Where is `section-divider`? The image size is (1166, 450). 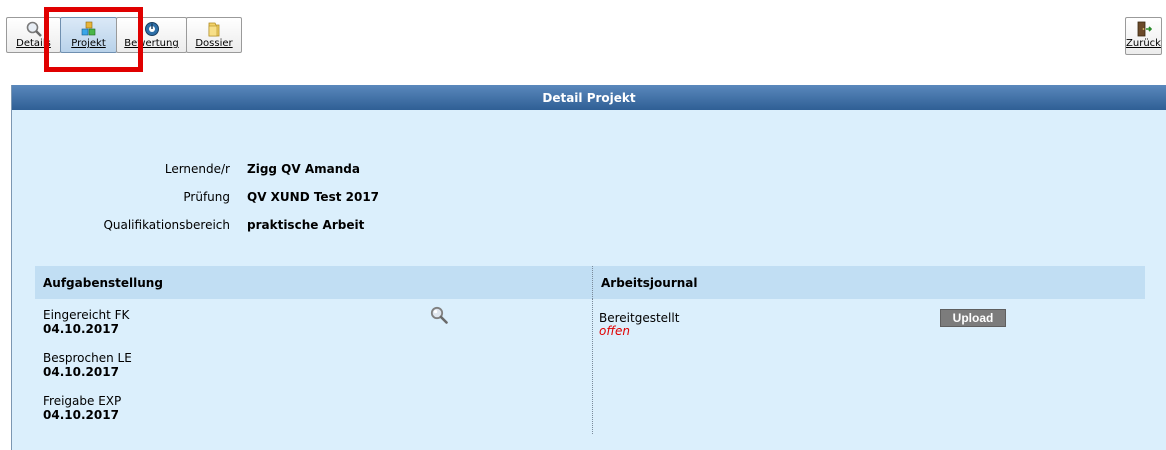 section-divider is located at coordinates (592, 366).